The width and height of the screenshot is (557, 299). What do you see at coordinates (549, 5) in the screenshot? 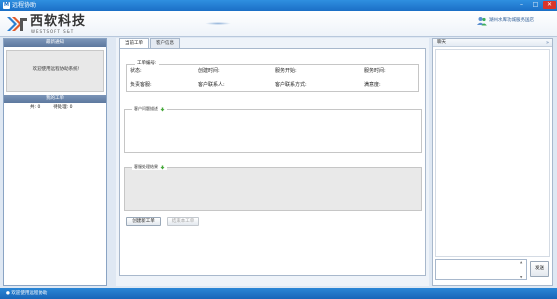
I see `close-button: ✕` at bounding box center [549, 5].